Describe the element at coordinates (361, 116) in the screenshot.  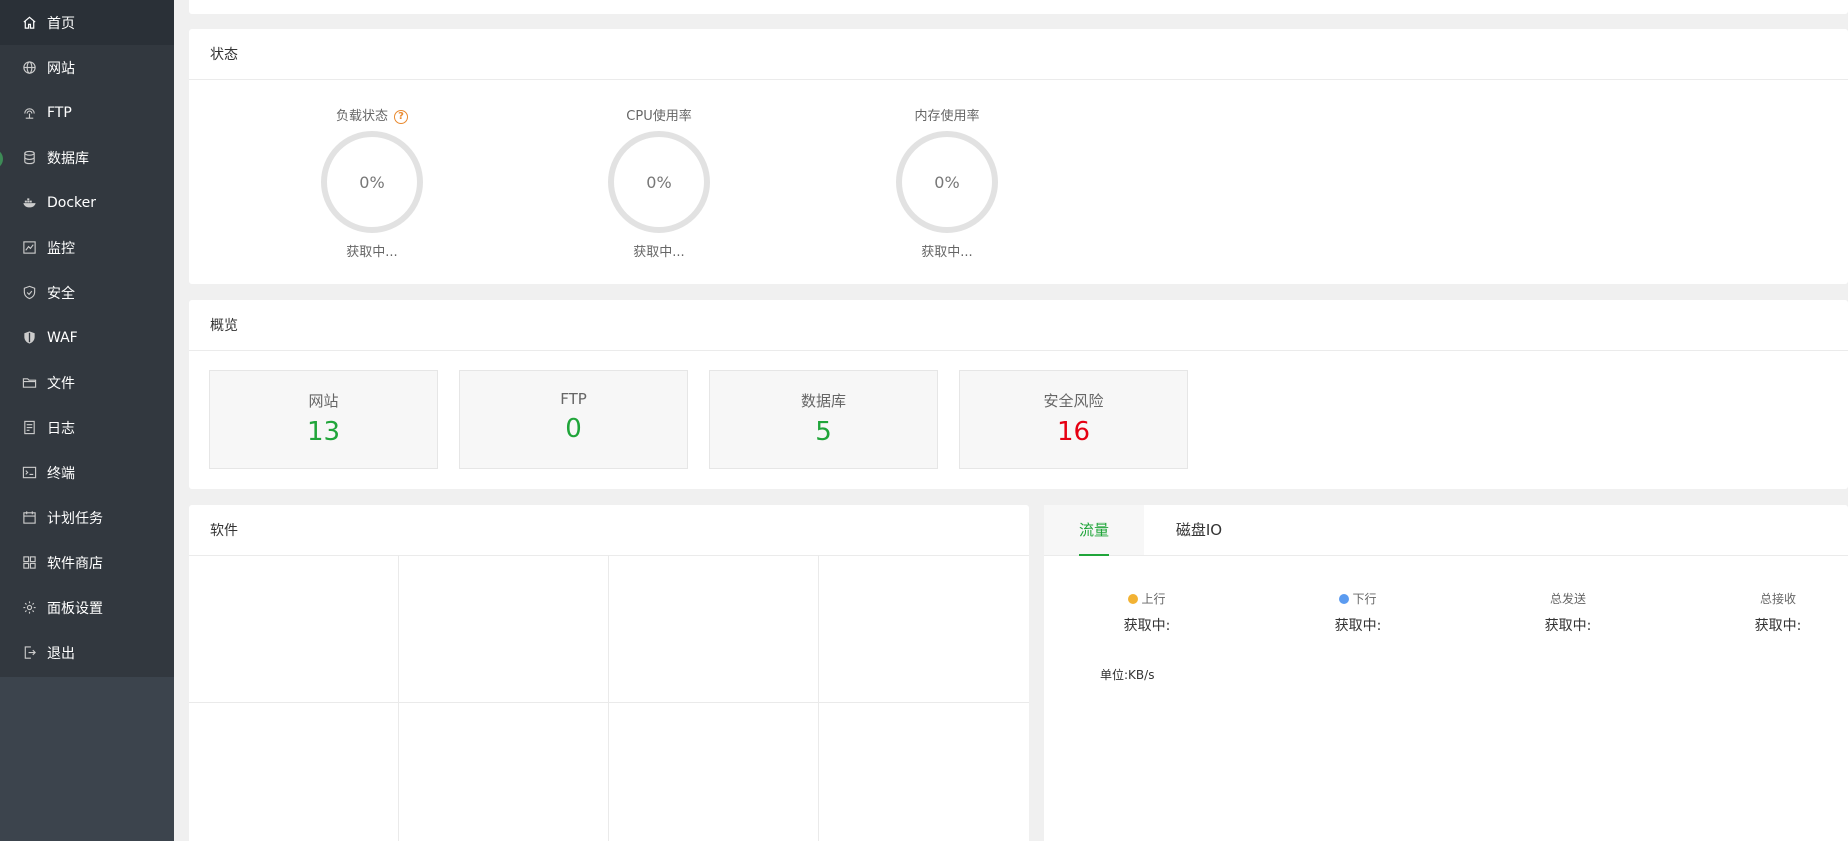
I see `gauge-title: 负载状态` at that location.